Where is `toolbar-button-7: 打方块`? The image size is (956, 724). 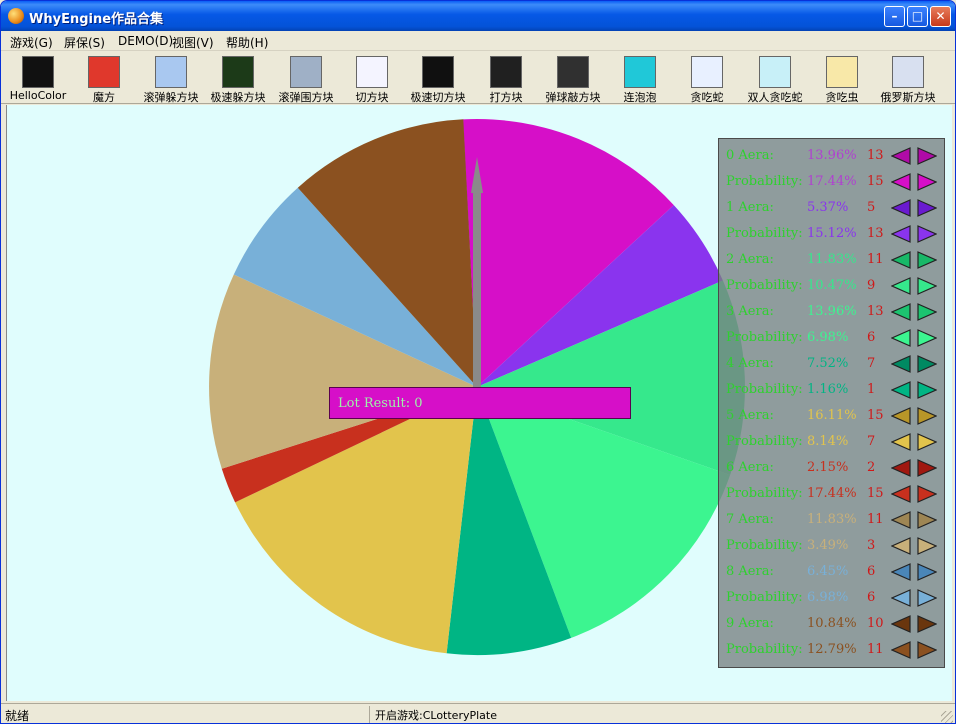 toolbar-button-7: 打方块 is located at coordinates (506, 79).